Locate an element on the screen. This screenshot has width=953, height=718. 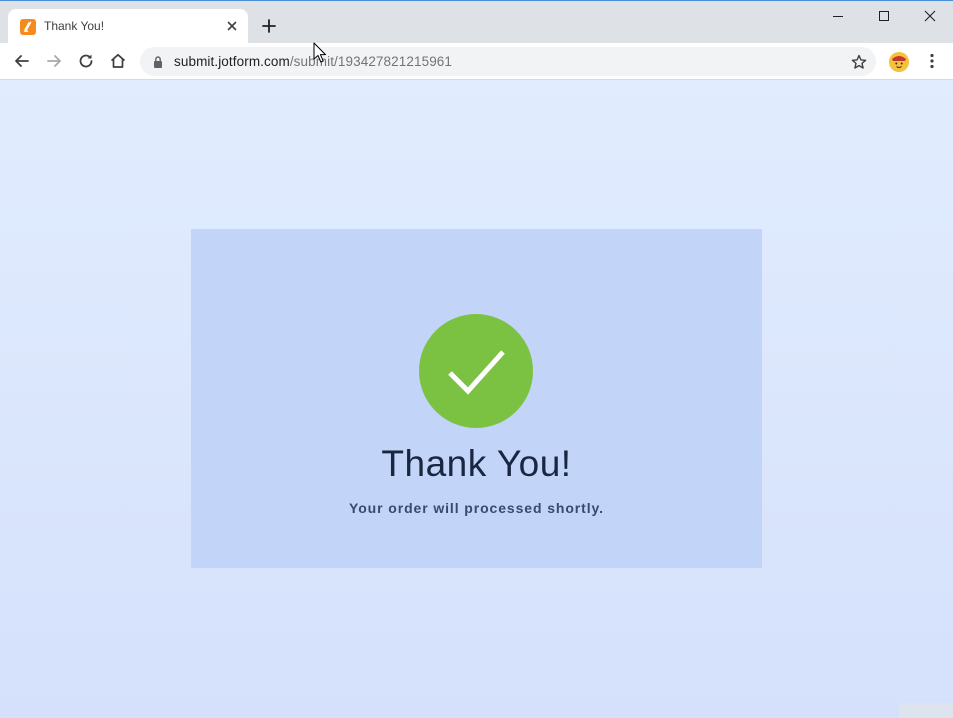
plus-icon is located at coordinates (269, 26).